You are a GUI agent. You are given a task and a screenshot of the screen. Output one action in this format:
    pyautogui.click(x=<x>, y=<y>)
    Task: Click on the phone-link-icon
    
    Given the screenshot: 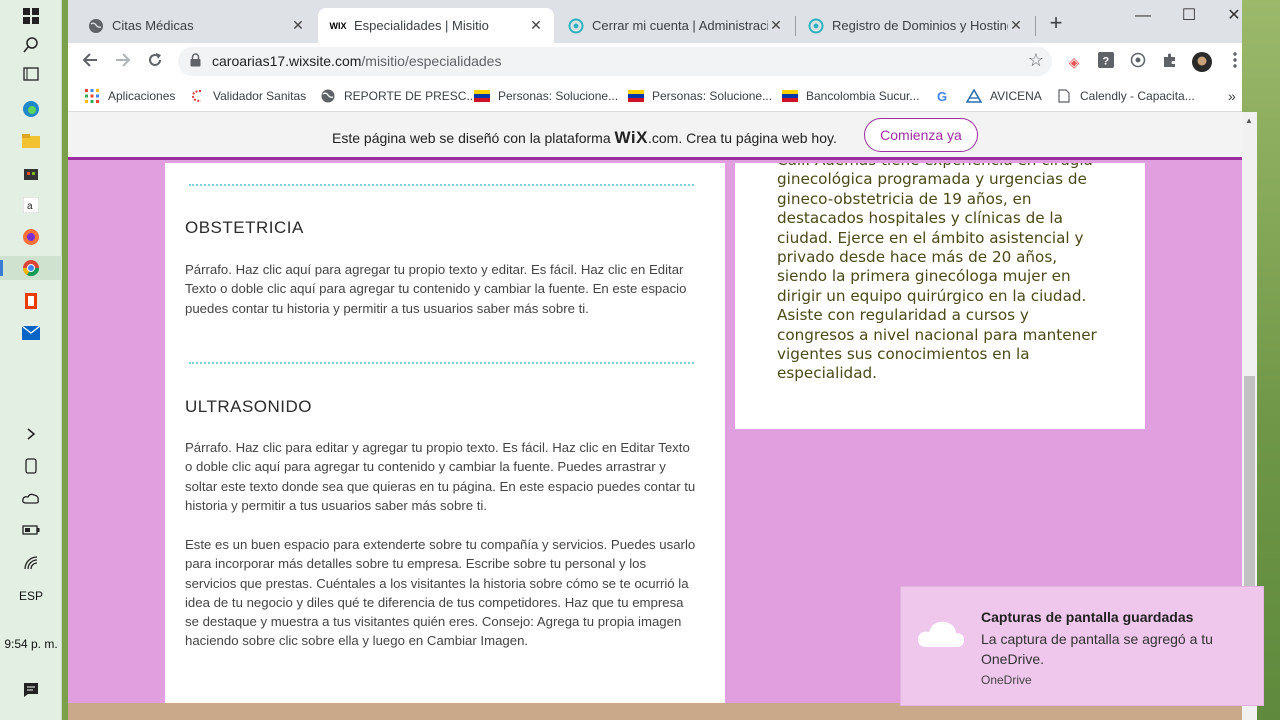 What is the action you would take?
    pyautogui.click(x=31, y=466)
    